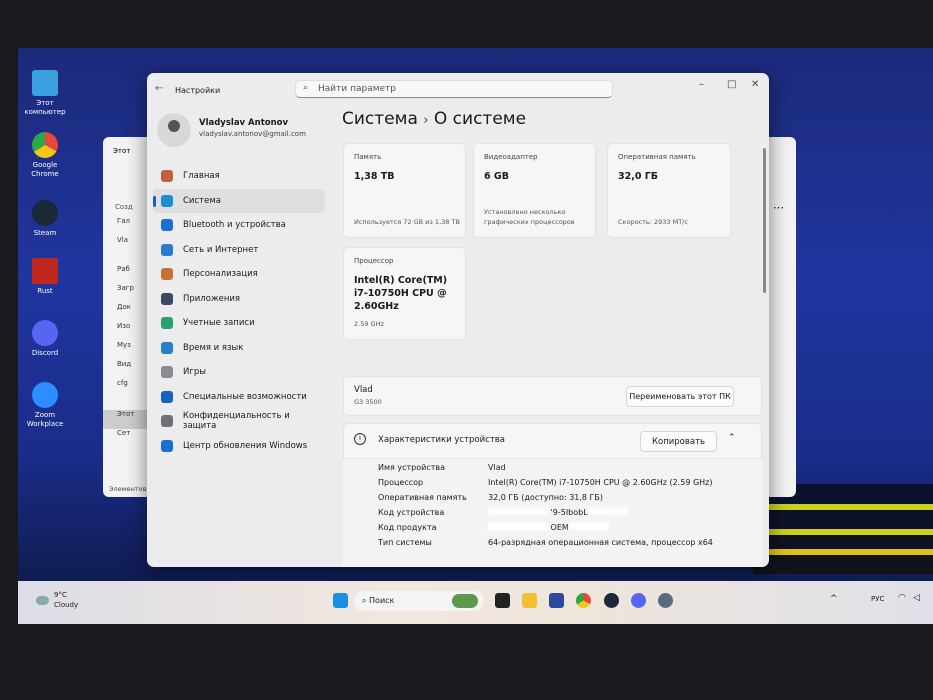 Image resolution: width=933 pixels, height=700 pixels. I want to click on chrome-icon, so click(583, 600).